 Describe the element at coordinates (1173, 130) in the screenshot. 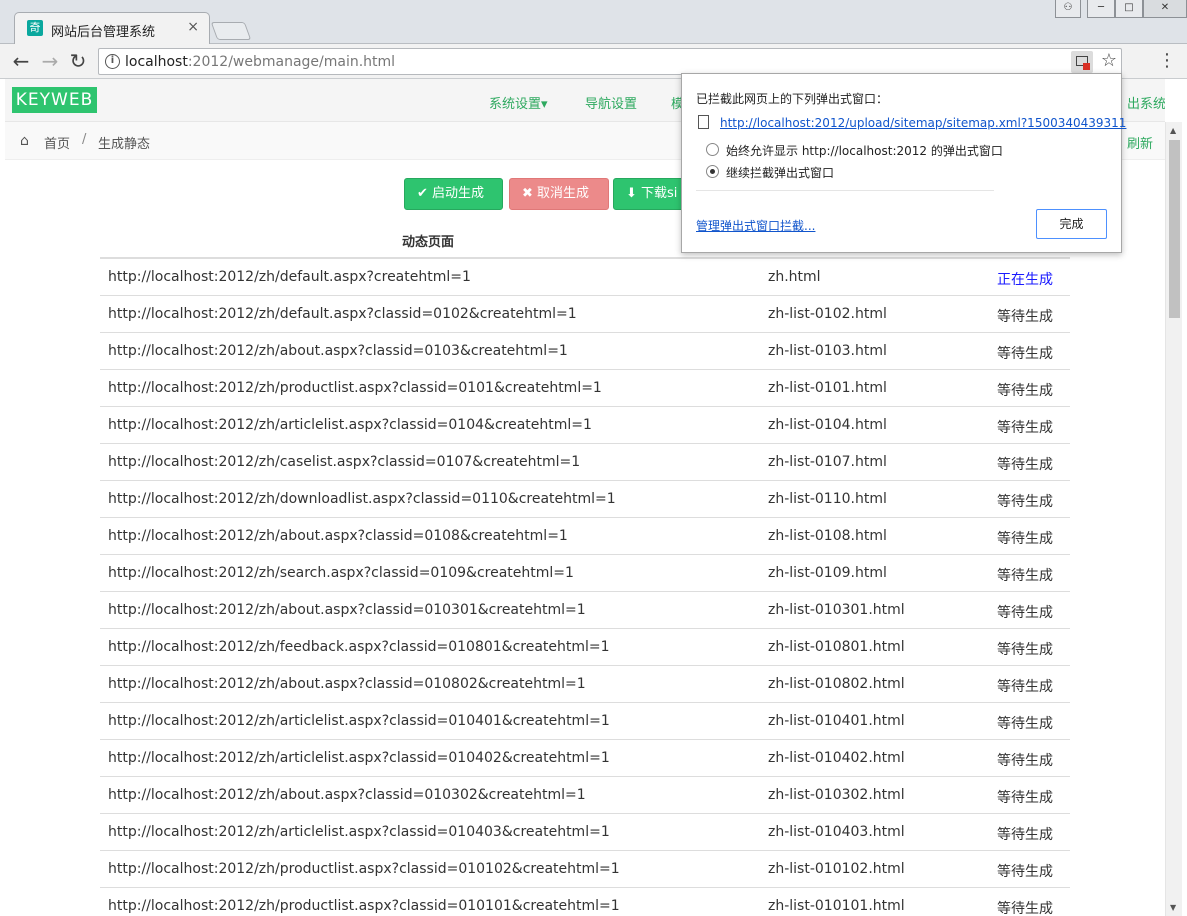

I see `scroll-up-icon: ▲` at that location.